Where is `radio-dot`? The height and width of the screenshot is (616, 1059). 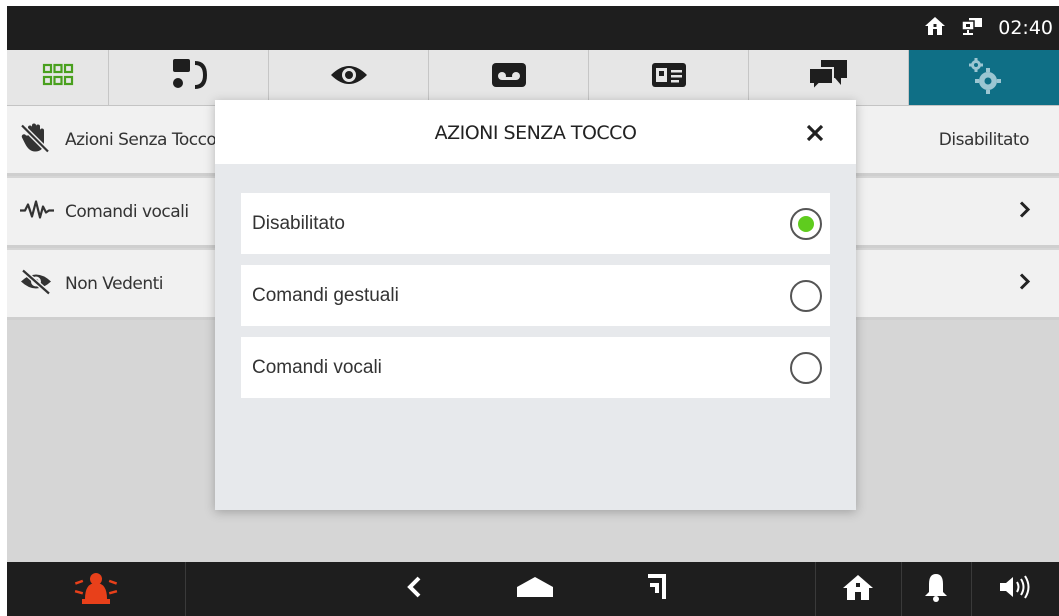 radio-dot is located at coordinates (806, 223).